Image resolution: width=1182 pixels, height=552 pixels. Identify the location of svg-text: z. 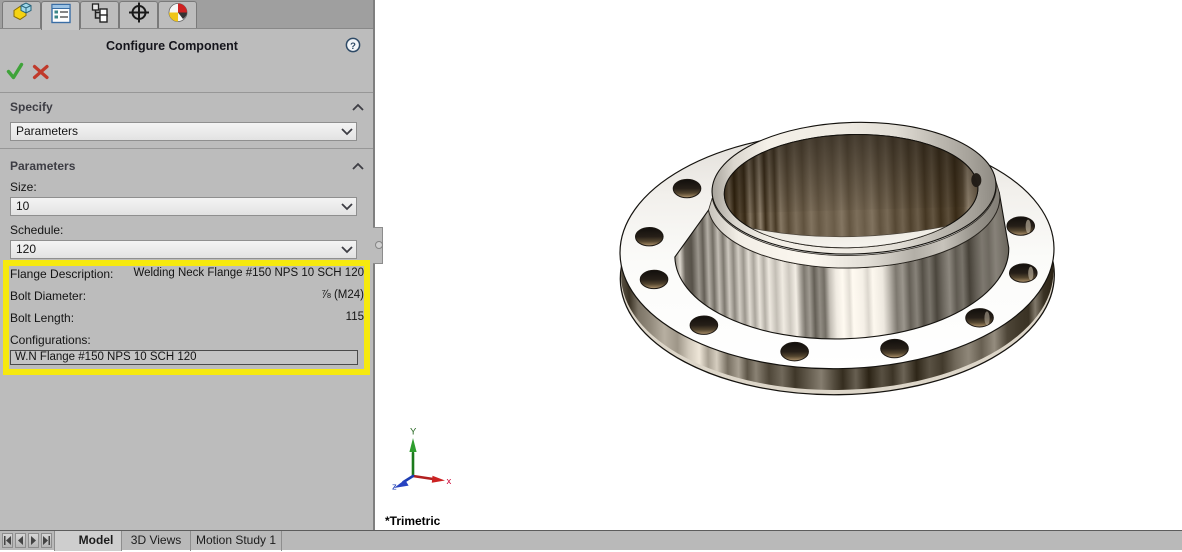
(394, 487).